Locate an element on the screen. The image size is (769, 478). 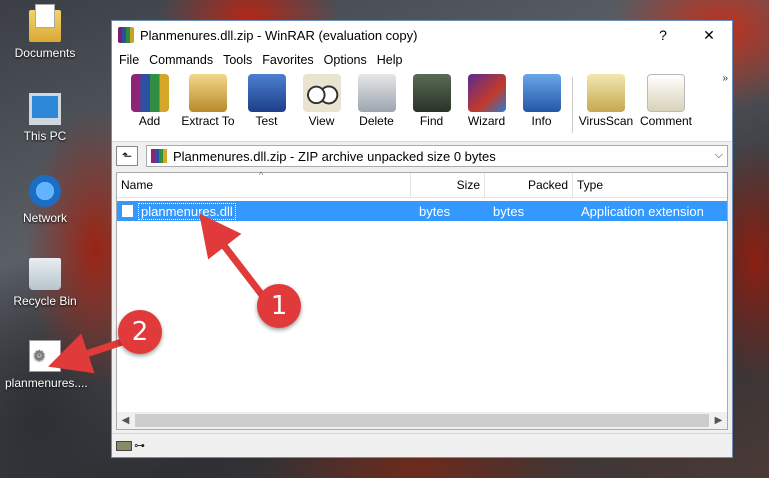
annotation-arrows is located at coordinates (156, 293).